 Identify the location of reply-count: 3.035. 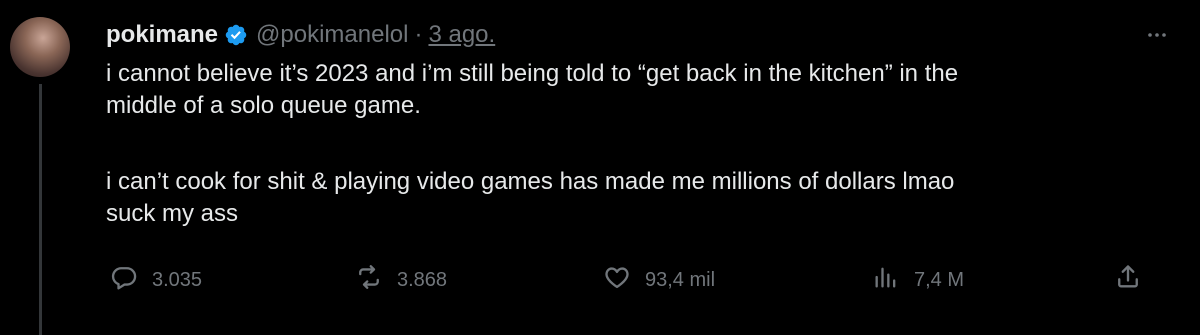
(177, 279).